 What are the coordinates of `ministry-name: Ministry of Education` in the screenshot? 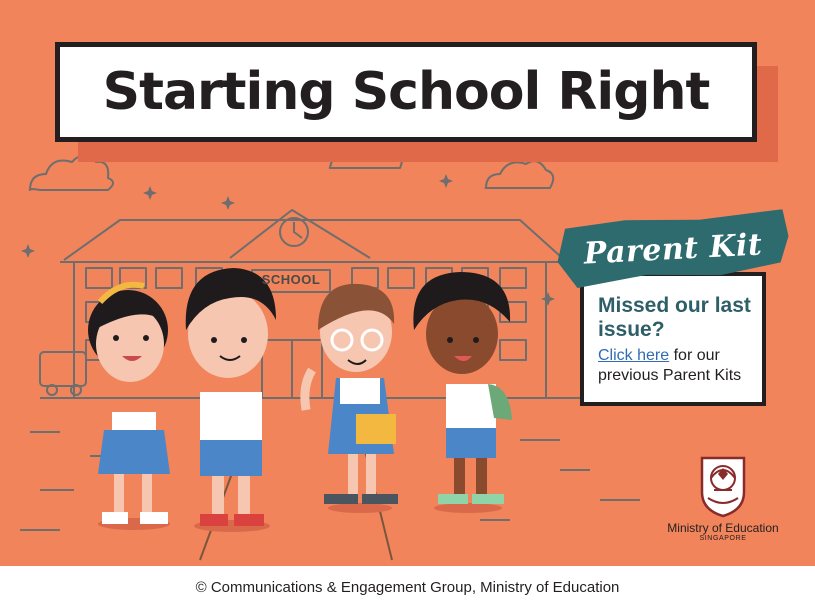 It's located at (723, 528).